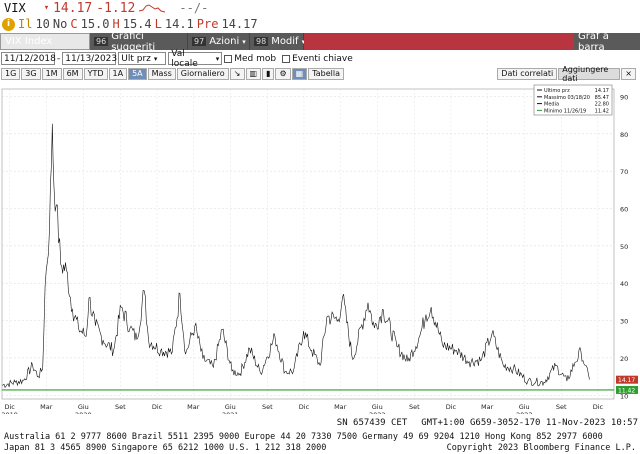 Image resolution: width=640 pixels, height=454 pixels. I want to click on legend-label: Ultimo prz, so click(557, 91).